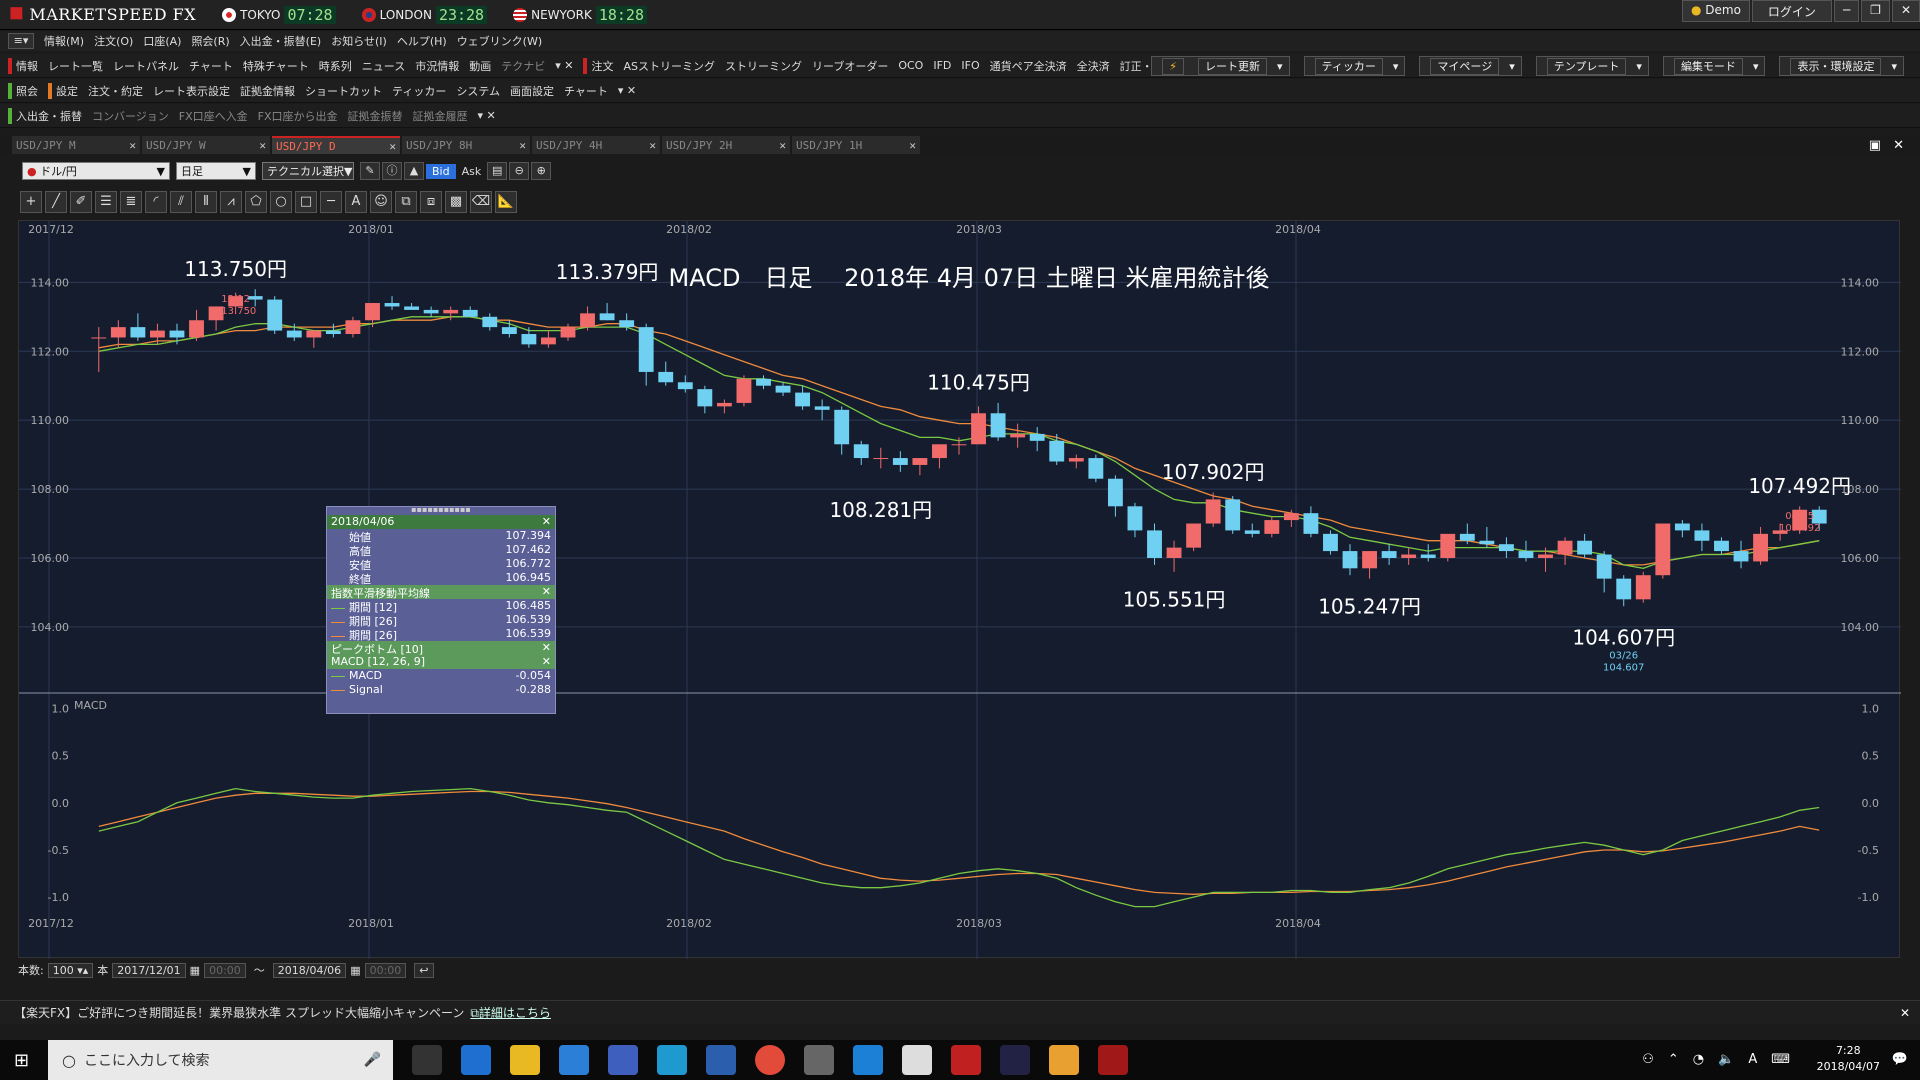 Image resolution: width=1920 pixels, height=1080 pixels. What do you see at coordinates (406, 202) in the screenshot?
I see `copy-icon: ⧉` at bounding box center [406, 202].